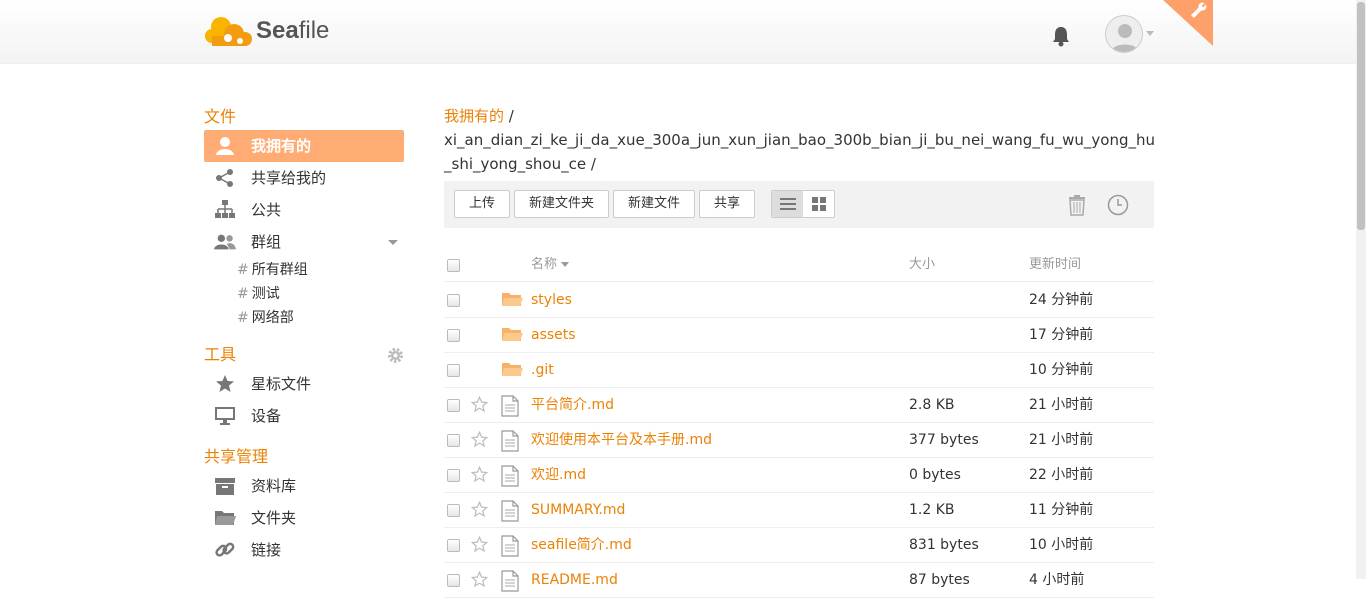 The width and height of the screenshot is (1366, 598). What do you see at coordinates (799, 545) in the screenshot?
I see `table-row: seafile简介.md 831 bytes 10 小时前` at bounding box center [799, 545].